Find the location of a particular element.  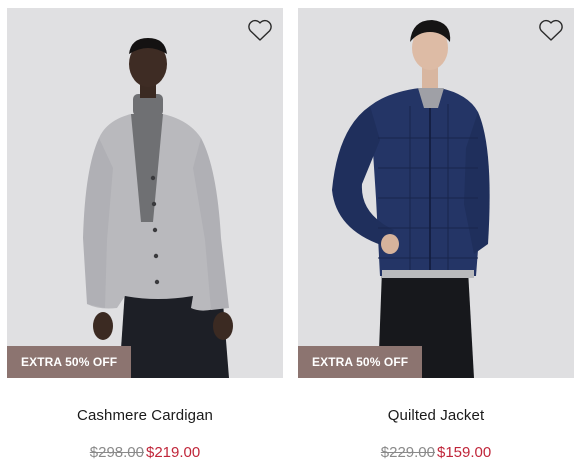

product-price: $229.00 $159.00 is located at coordinates (436, 452).